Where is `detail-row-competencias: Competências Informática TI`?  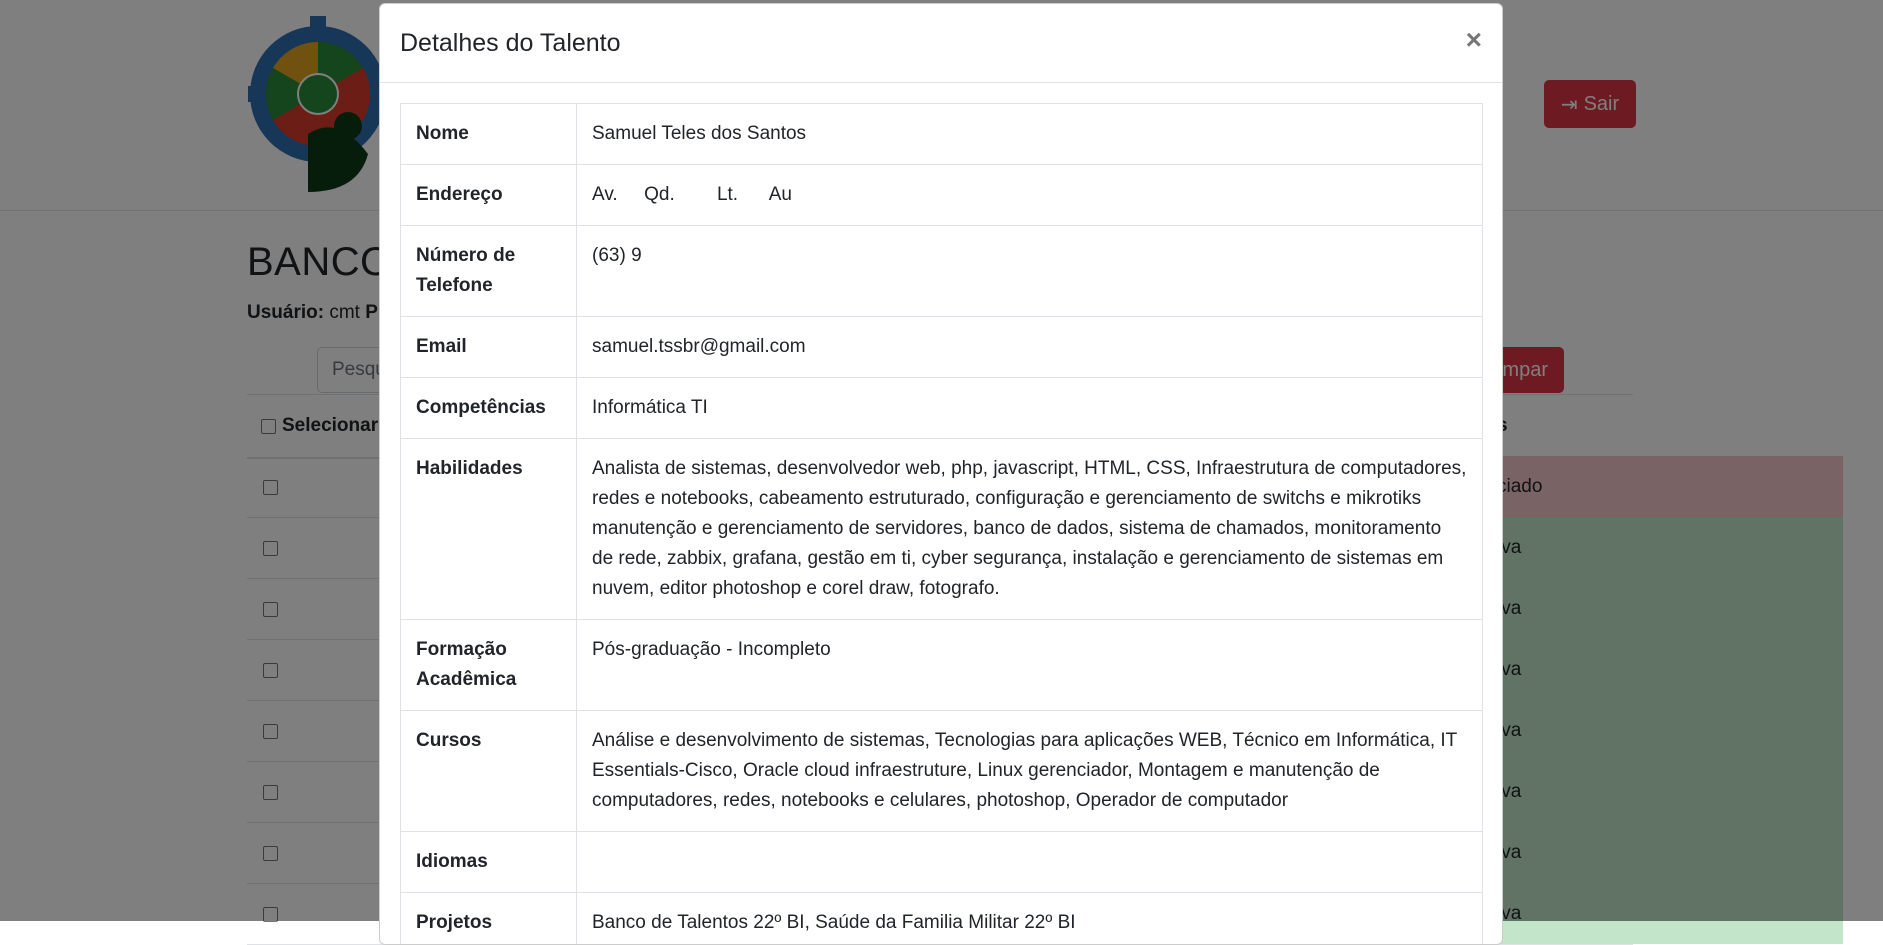
detail-row-competencias: Competências Informática TI is located at coordinates (942, 408).